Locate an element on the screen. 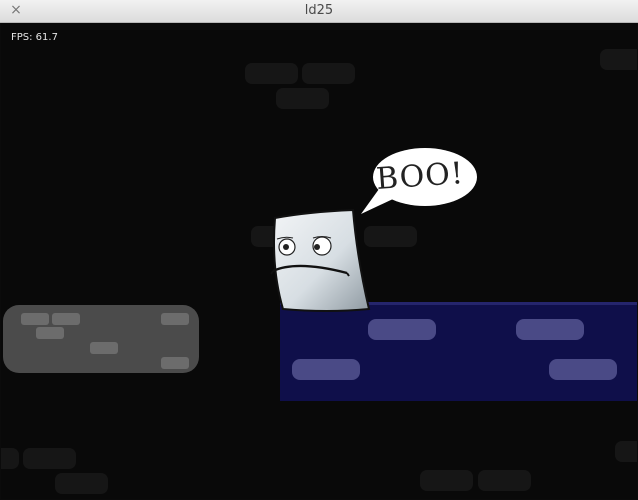  window-title: ld25 is located at coordinates (319, 10).